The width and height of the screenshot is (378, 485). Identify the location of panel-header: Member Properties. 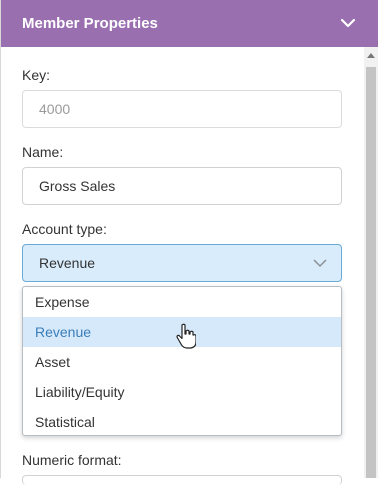
(189, 23).